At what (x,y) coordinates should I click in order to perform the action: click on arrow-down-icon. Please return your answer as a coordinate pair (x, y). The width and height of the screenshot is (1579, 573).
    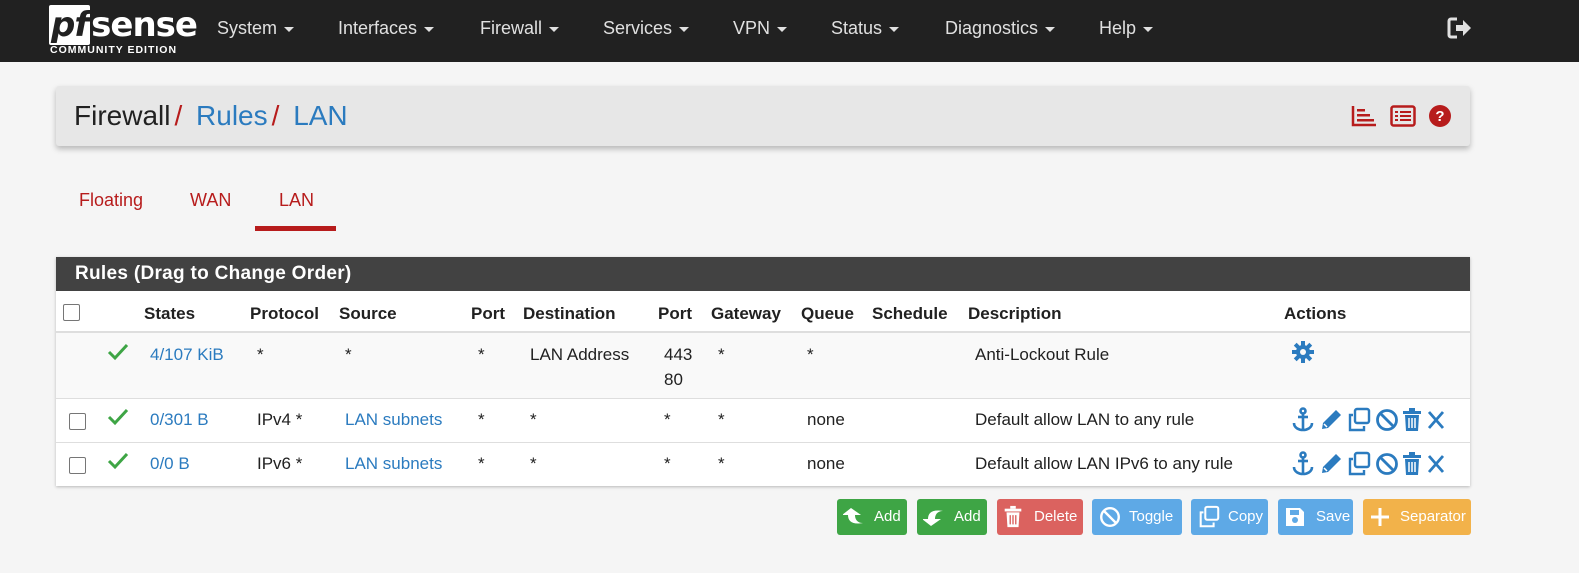
    Looking at the image, I should click on (933, 518).